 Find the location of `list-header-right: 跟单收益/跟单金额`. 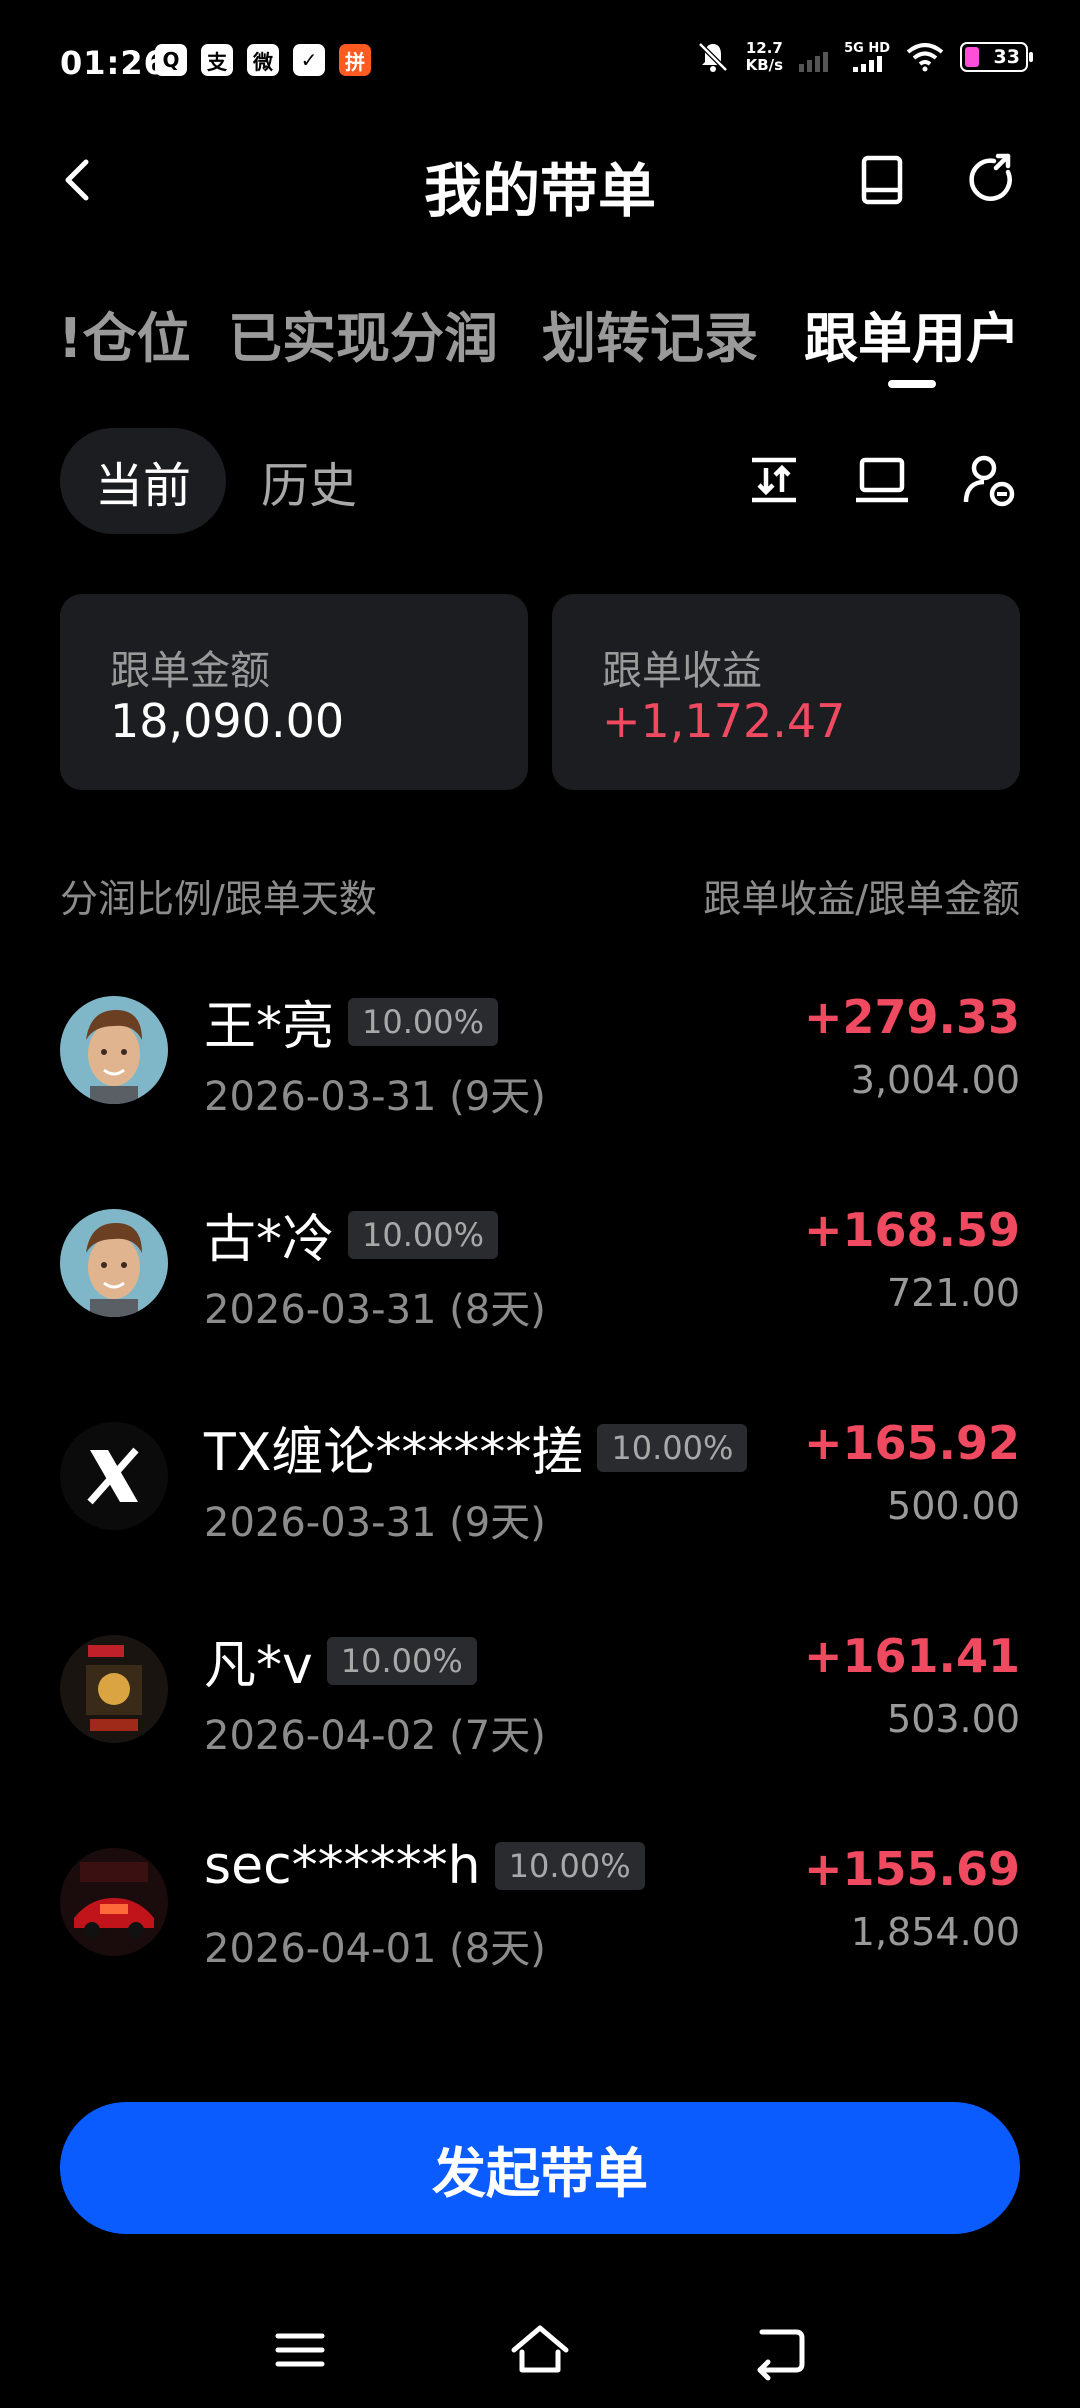

list-header-right: 跟单收益/跟单金额 is located at coordinates (861, 899).